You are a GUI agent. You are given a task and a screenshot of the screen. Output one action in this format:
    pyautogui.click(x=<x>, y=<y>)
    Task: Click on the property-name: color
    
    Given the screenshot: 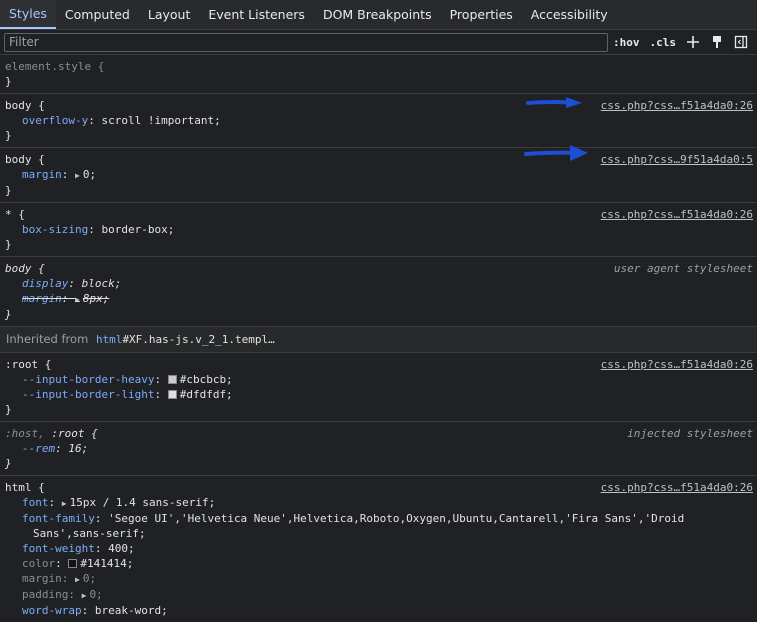 What is the action you would take?
    pyautogui.click(x=38, y=563)
    